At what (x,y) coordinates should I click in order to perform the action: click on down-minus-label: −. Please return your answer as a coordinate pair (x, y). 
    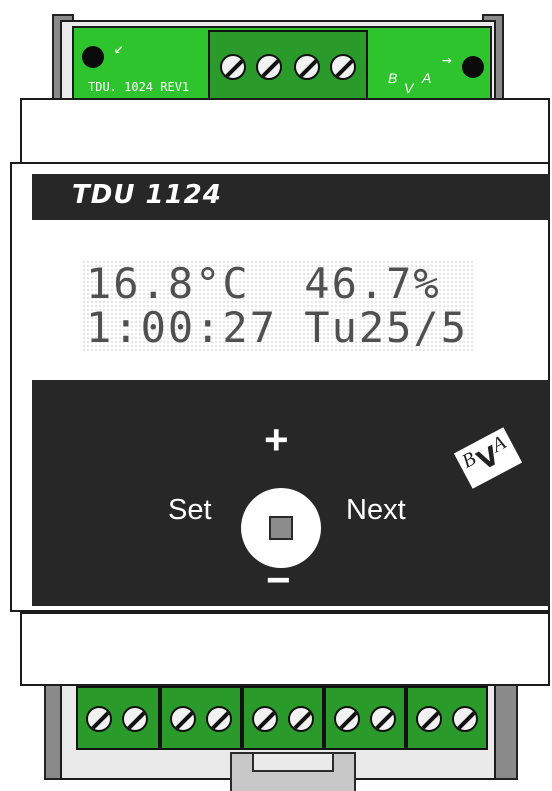
    Looking at the image, I should click on (278, 579).